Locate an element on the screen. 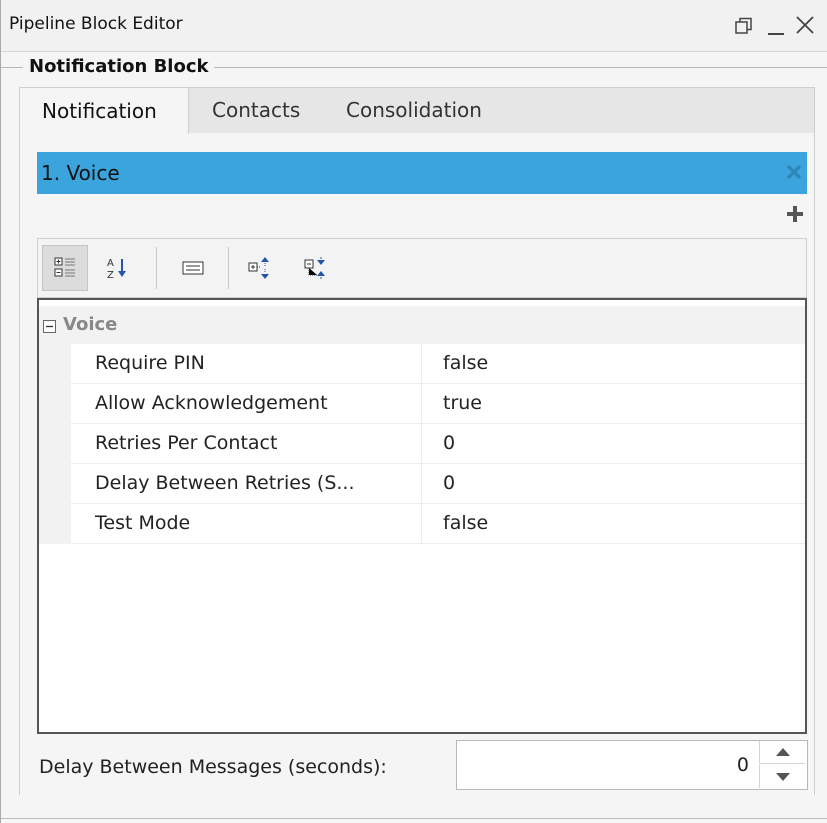 Image resolution: width=827 pixels, height=823 pixels. property-row-delay-between-retries: Delay Between Retries (S... 0 is located at coordinates (422, 484).